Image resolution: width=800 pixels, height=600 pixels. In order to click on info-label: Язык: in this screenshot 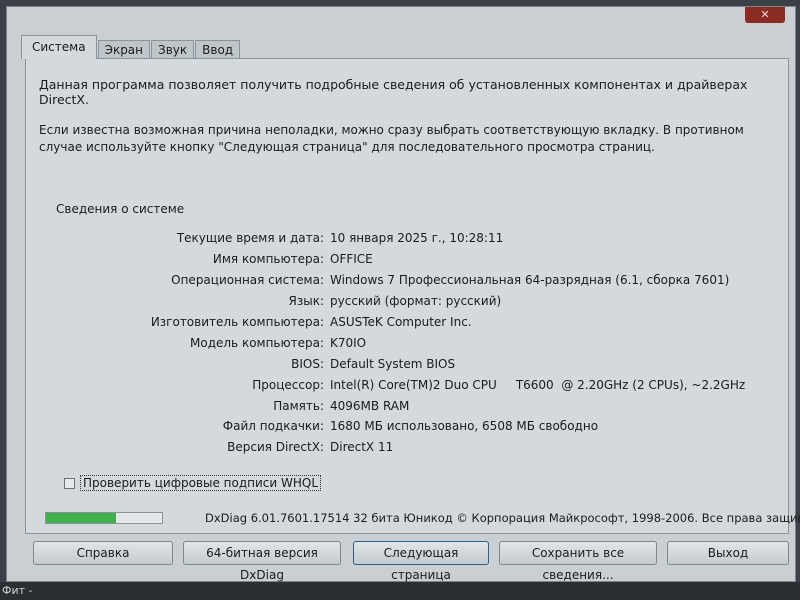, I will do `click(306, 301)`.